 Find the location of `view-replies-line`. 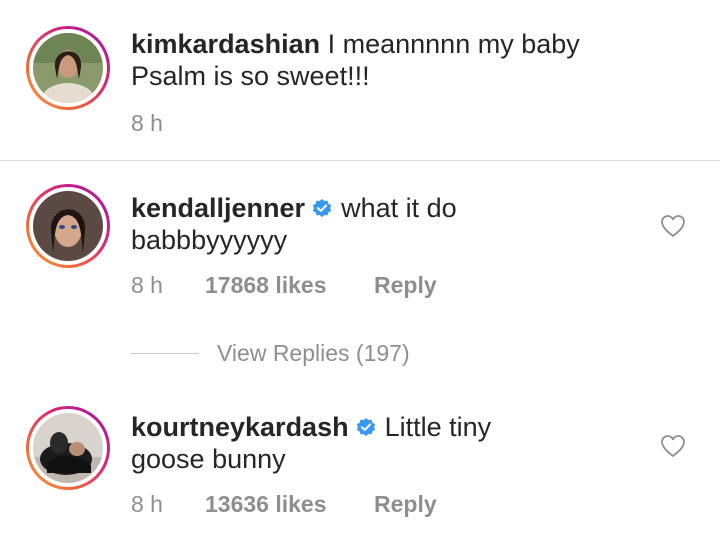

view-replies-line is located at coordinates (165, 353).